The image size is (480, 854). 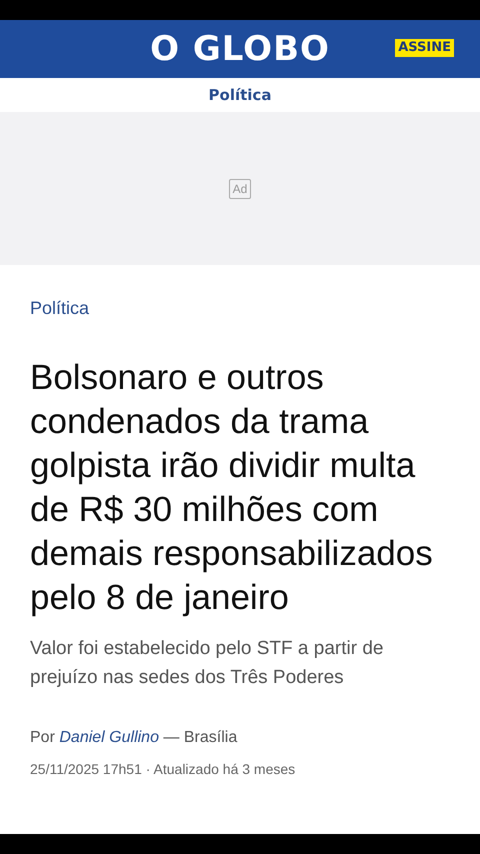 I want to click on subscribe-button: ASSINE, so click(x=424, y=48).